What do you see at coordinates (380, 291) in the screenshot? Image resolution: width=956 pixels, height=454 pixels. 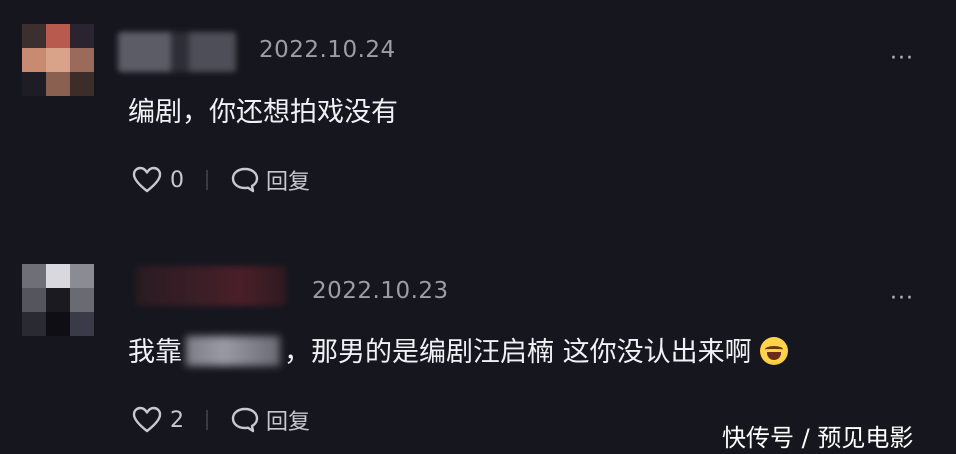 I see `comment-date: 2022.10.23` at bounding box center [380, 291].